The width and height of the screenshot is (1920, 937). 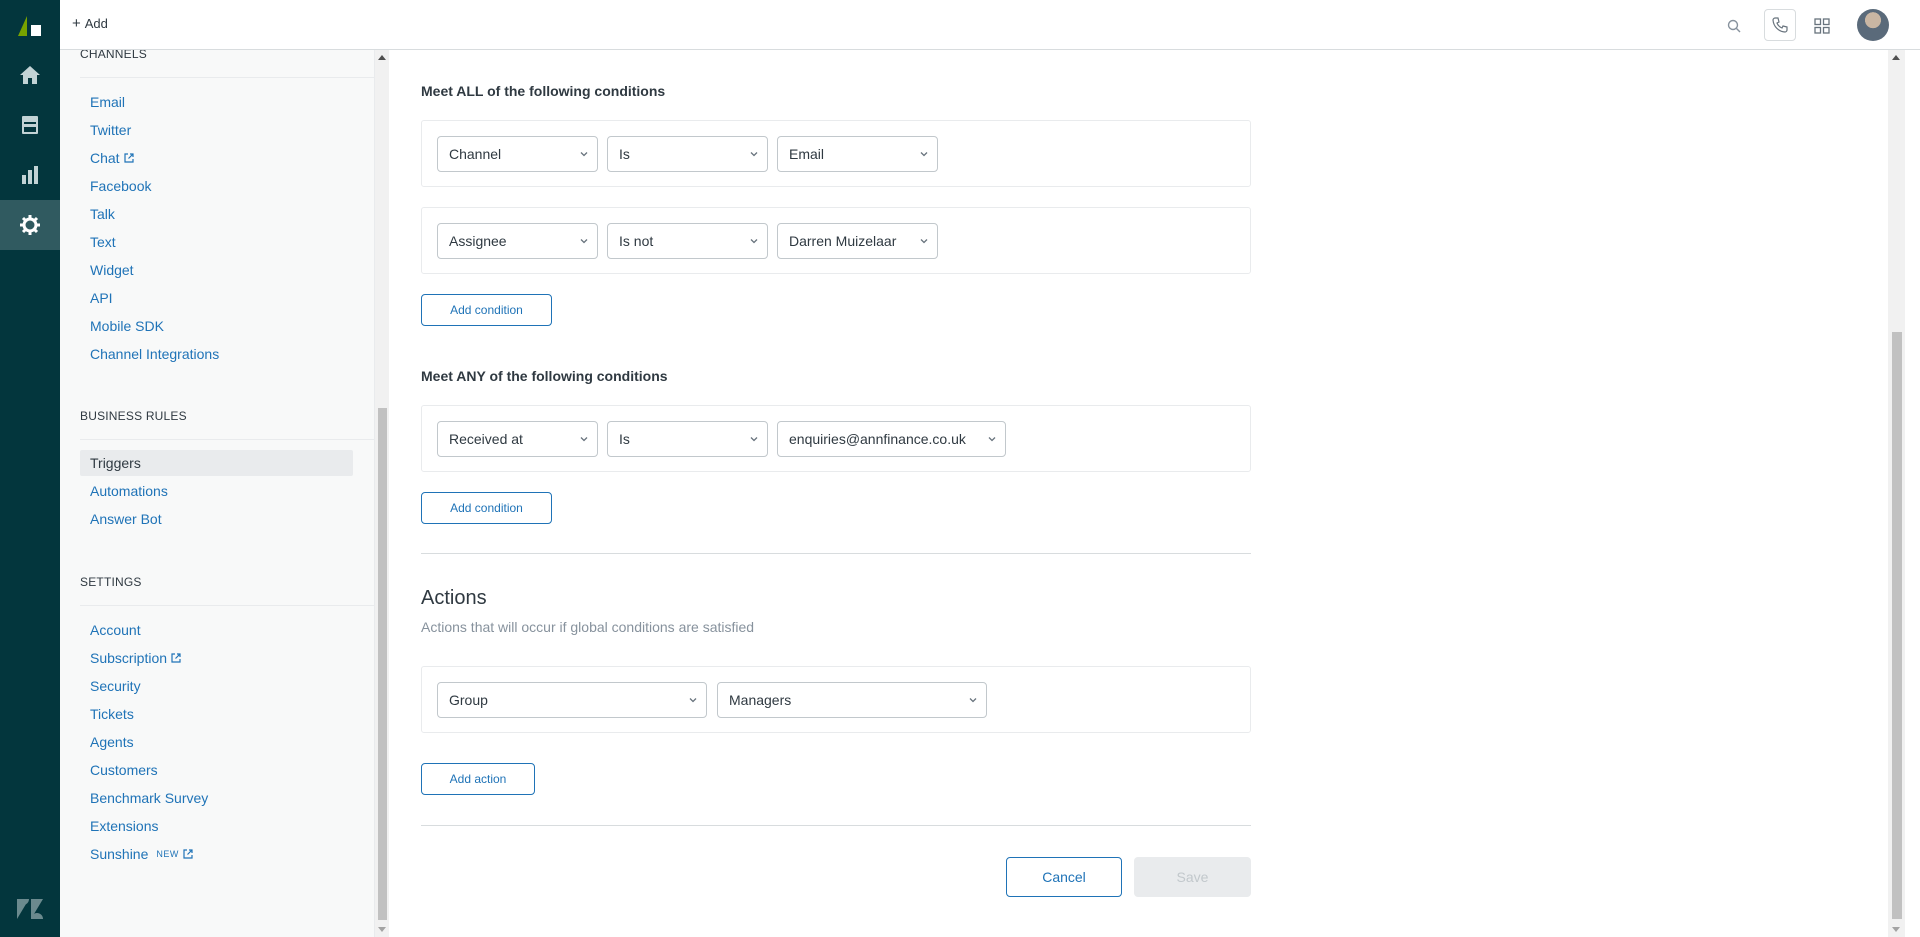 What do you see at coordinates (517, 154) in the screenshot?
I see `condition-field-select: Channel` at bounding box center [517, 154].